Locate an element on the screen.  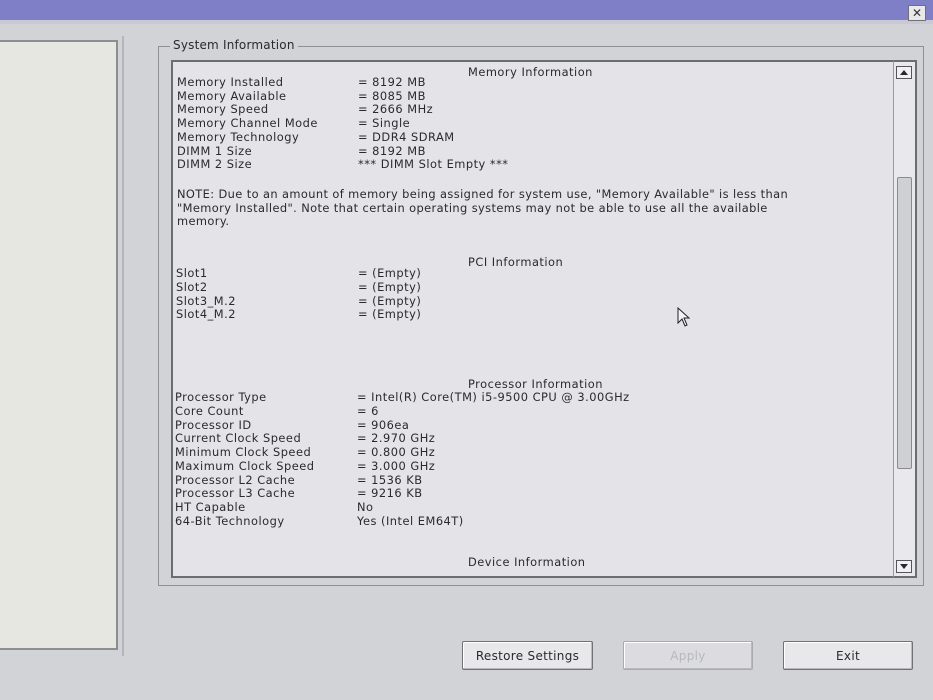
processor-row-label: Core Count is located at coordinates (209, 410).